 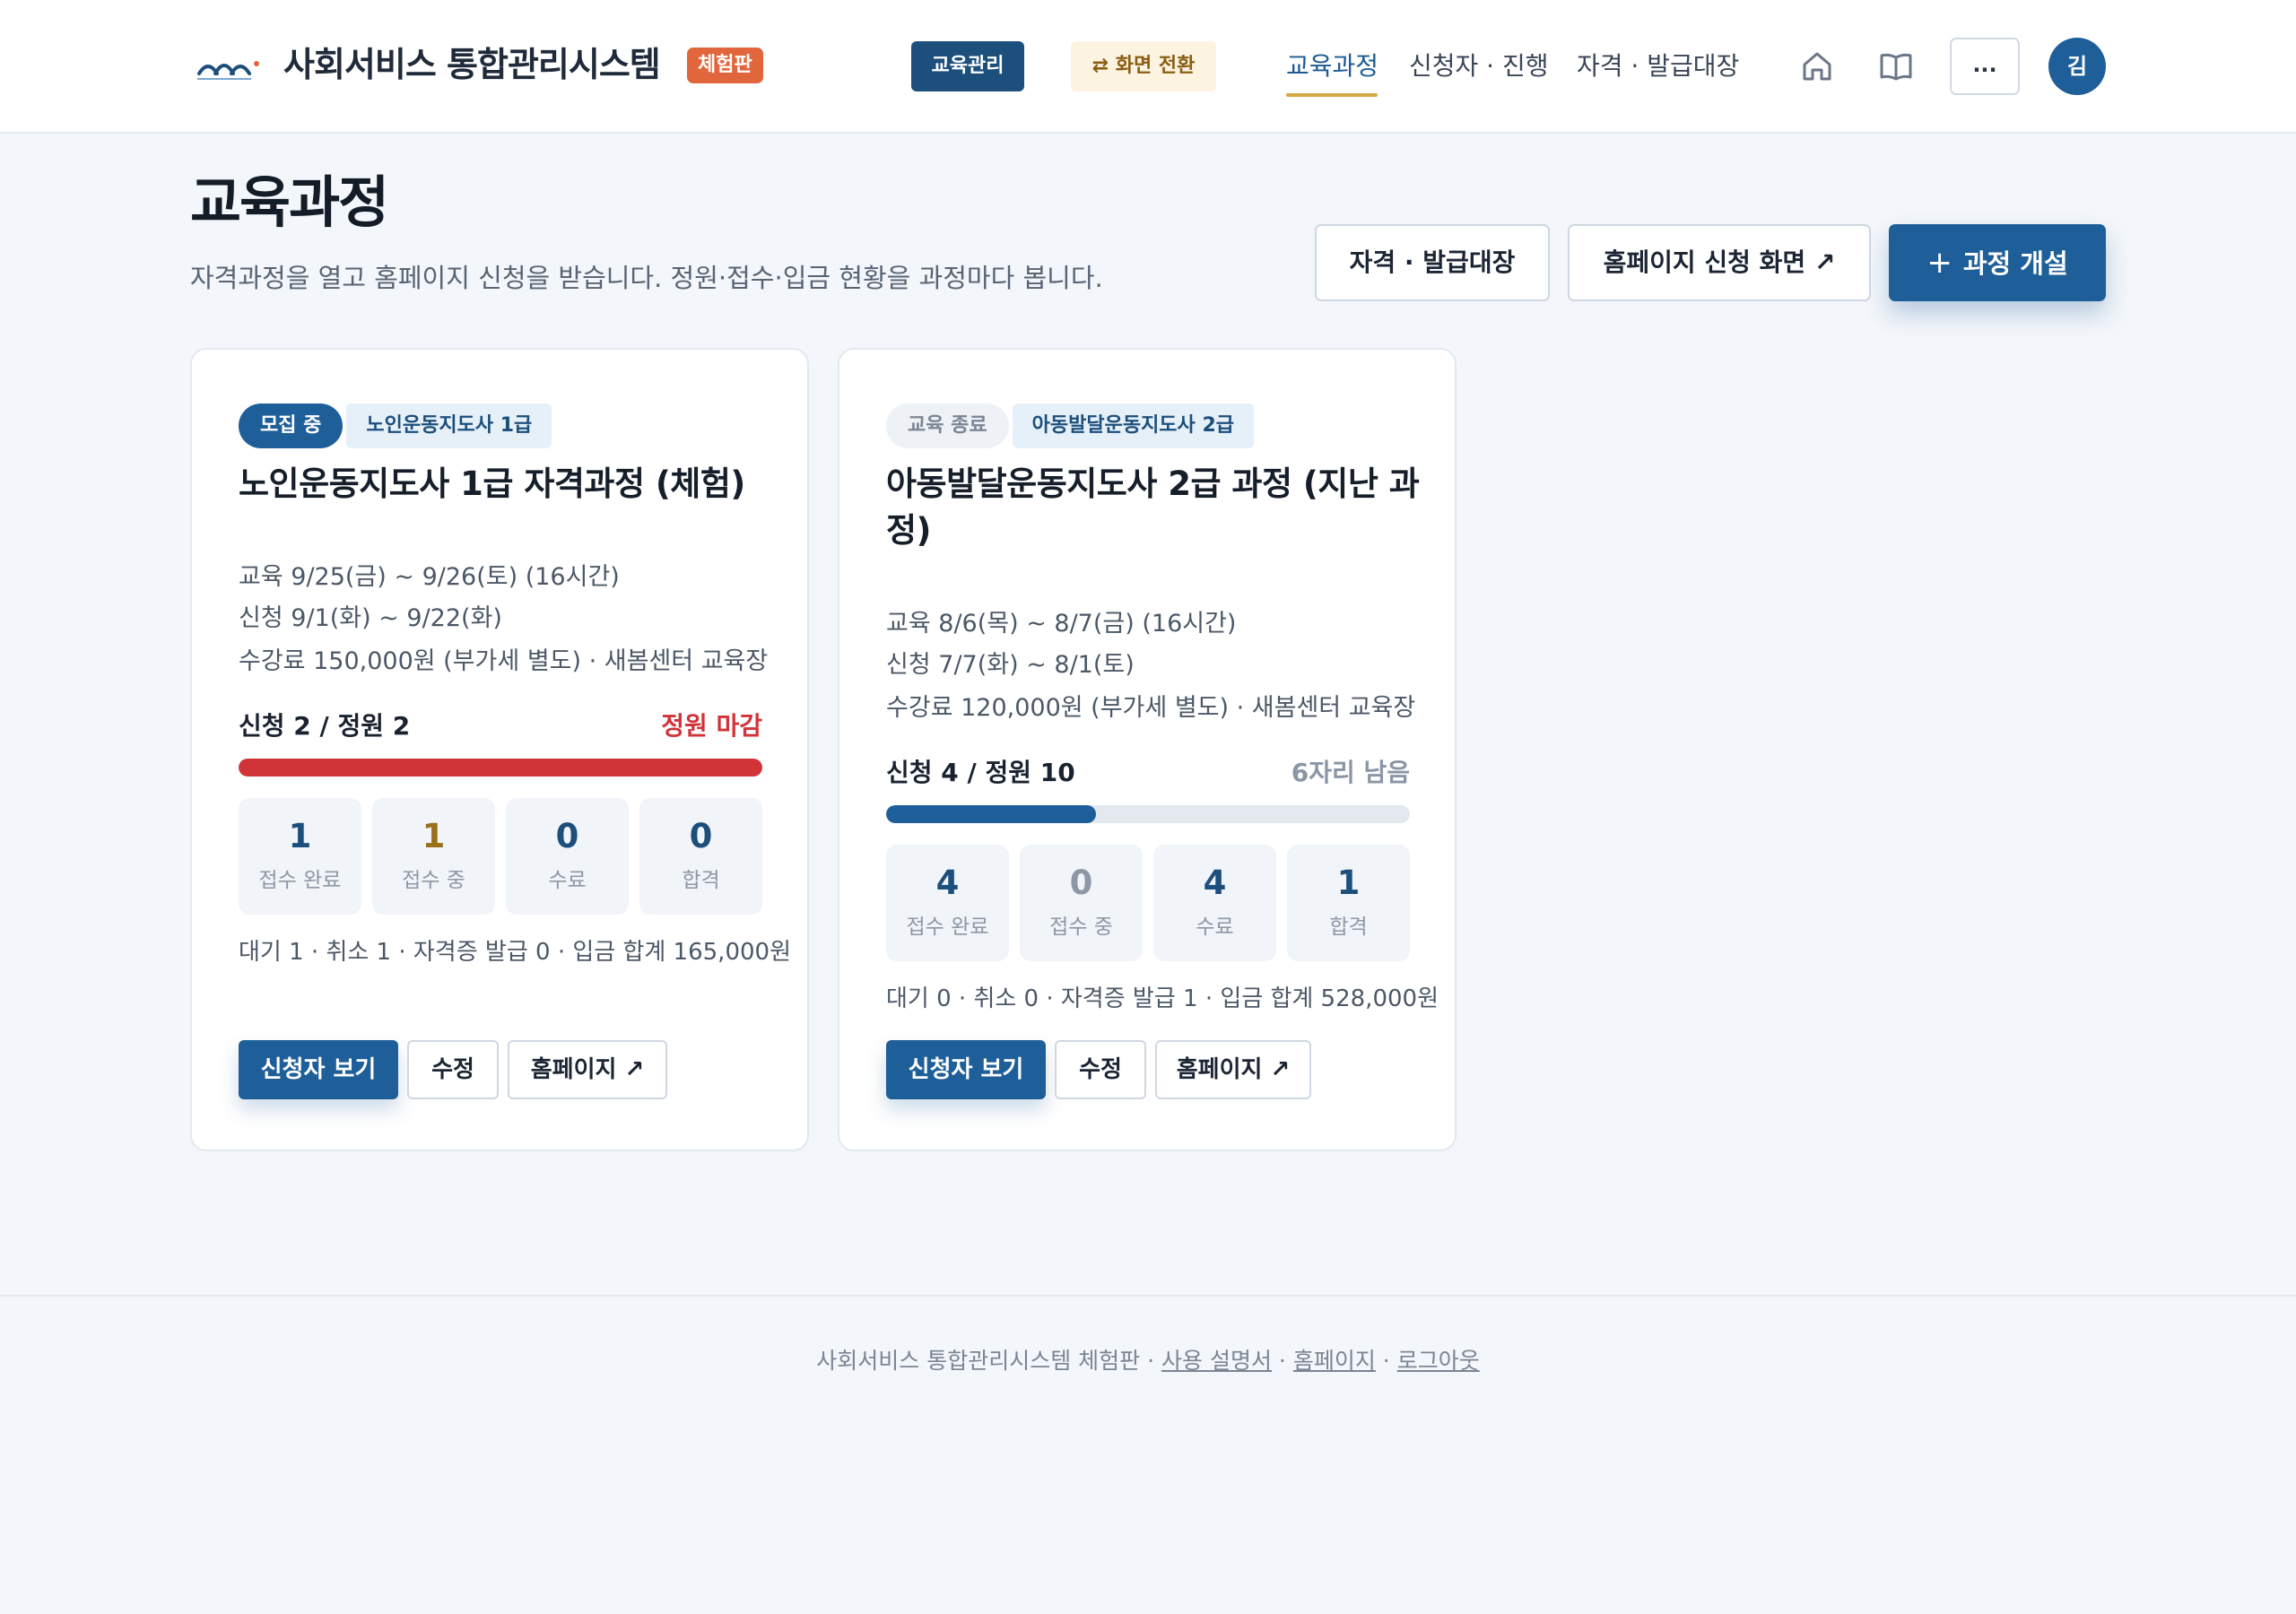 I want to click on certificate-tag: 아동발달운동지도사 2급, so click(x=1133, y=426).